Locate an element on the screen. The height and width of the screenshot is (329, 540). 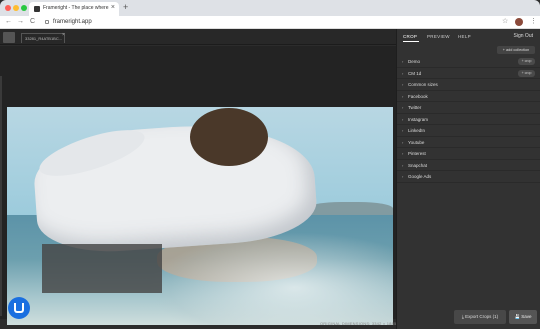
collection-label: LinkedIn is located at coordinates (417, 130).